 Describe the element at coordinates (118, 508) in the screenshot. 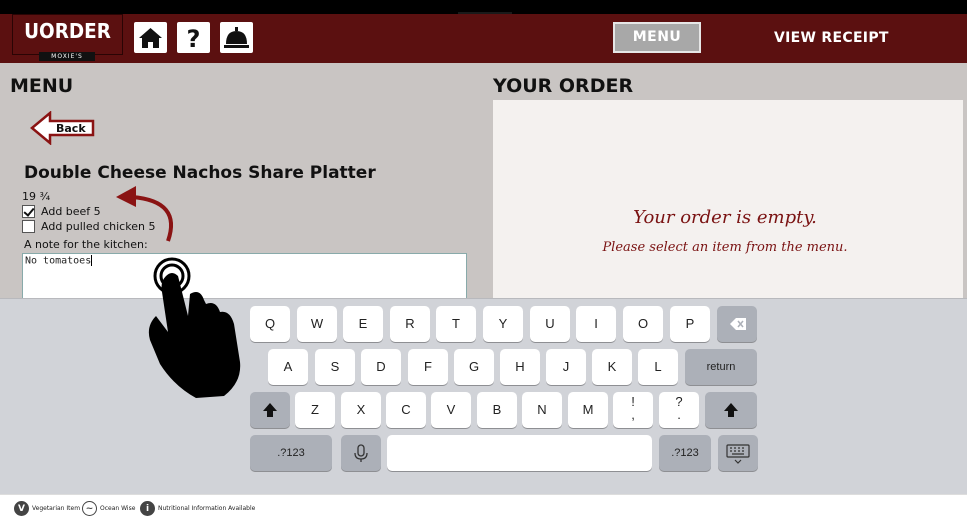

I see `legend-label: Ocean Wise` at that location.